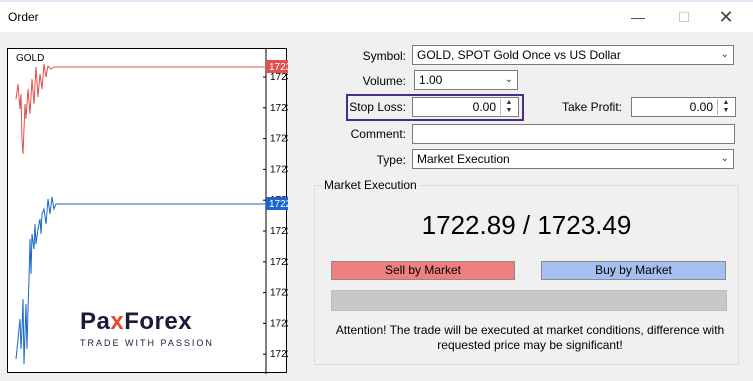  Describe the element at coordinates (278, 204) in the screenshot. I see `bid-price-label: 1722.89` at that location.